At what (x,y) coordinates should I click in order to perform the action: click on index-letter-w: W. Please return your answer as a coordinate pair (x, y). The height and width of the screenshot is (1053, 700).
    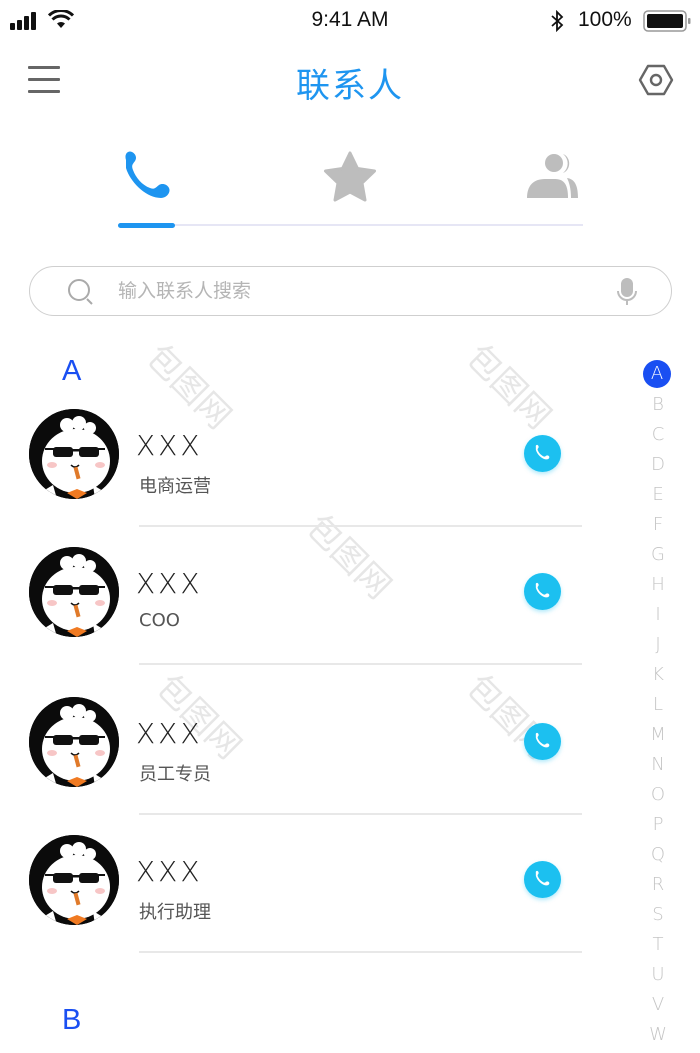
    Looking at the image, I should click on (658, 1035).